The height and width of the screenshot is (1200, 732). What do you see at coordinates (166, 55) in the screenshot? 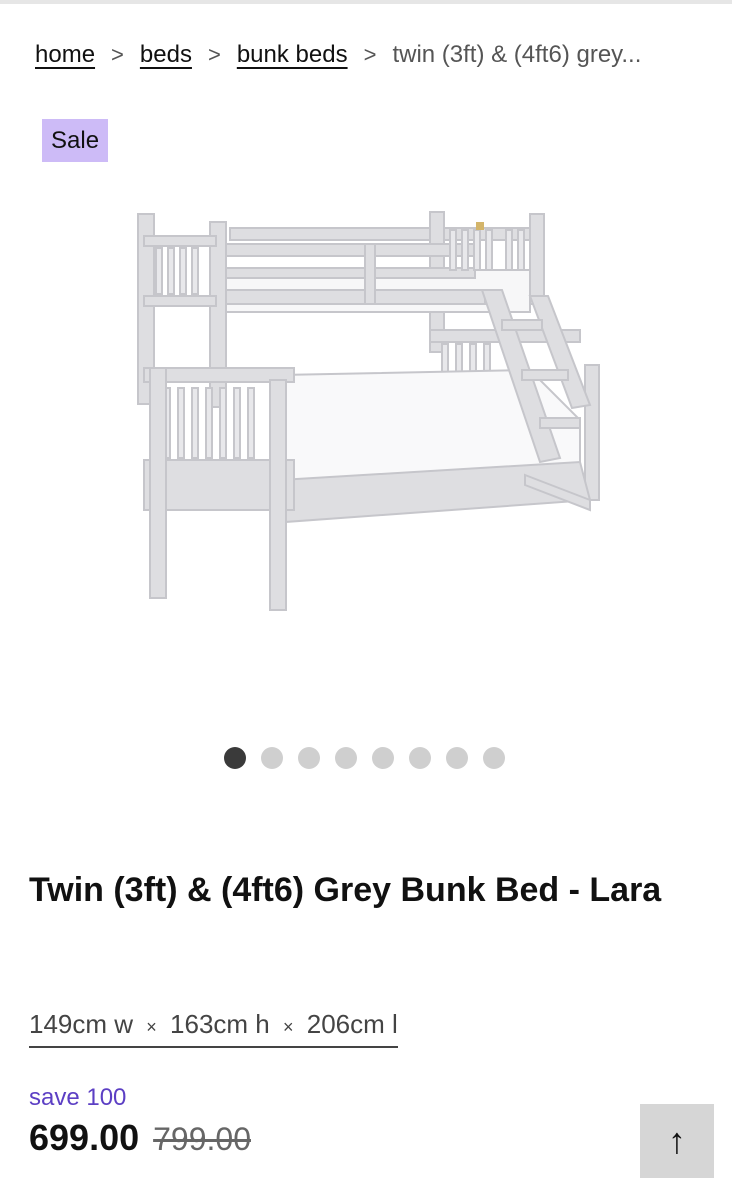
I see `breadcrumb-beds-link: beds` at bounding box center [166, 55].